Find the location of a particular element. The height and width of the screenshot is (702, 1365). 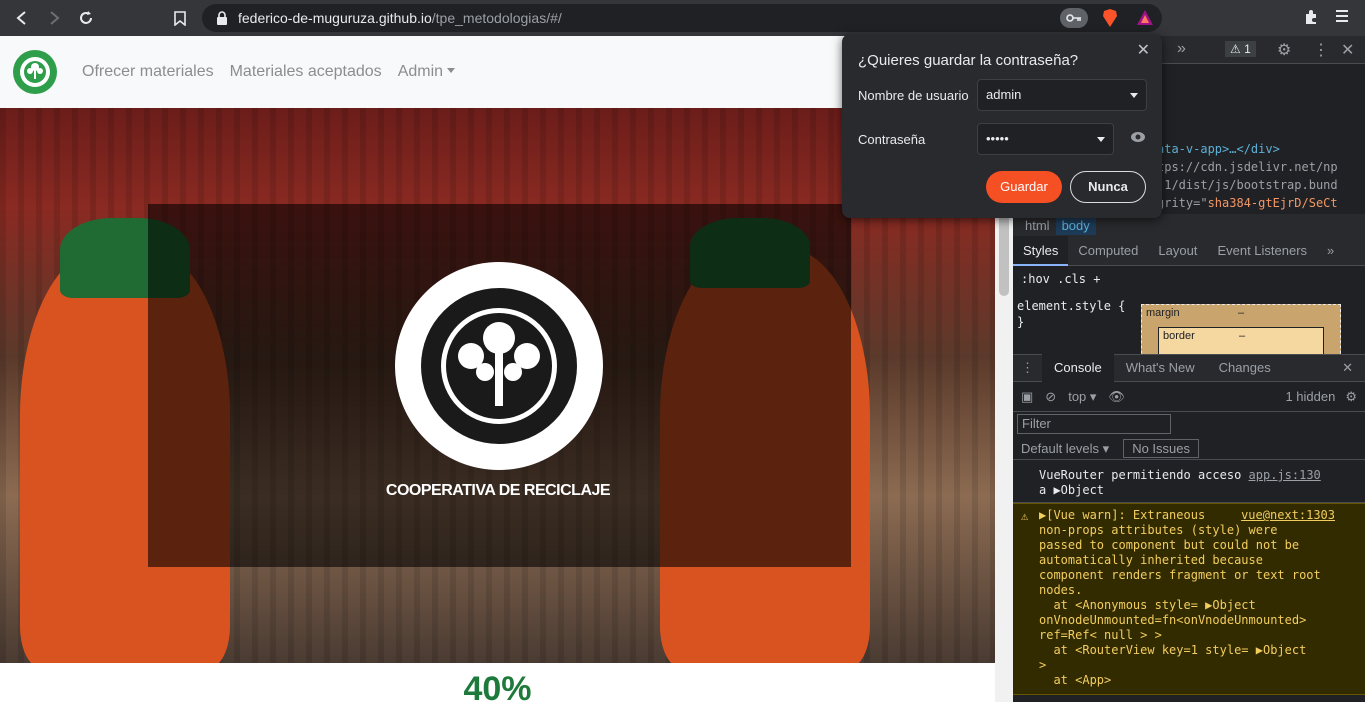

bookmark-icon is located at coordinates (180, 18).